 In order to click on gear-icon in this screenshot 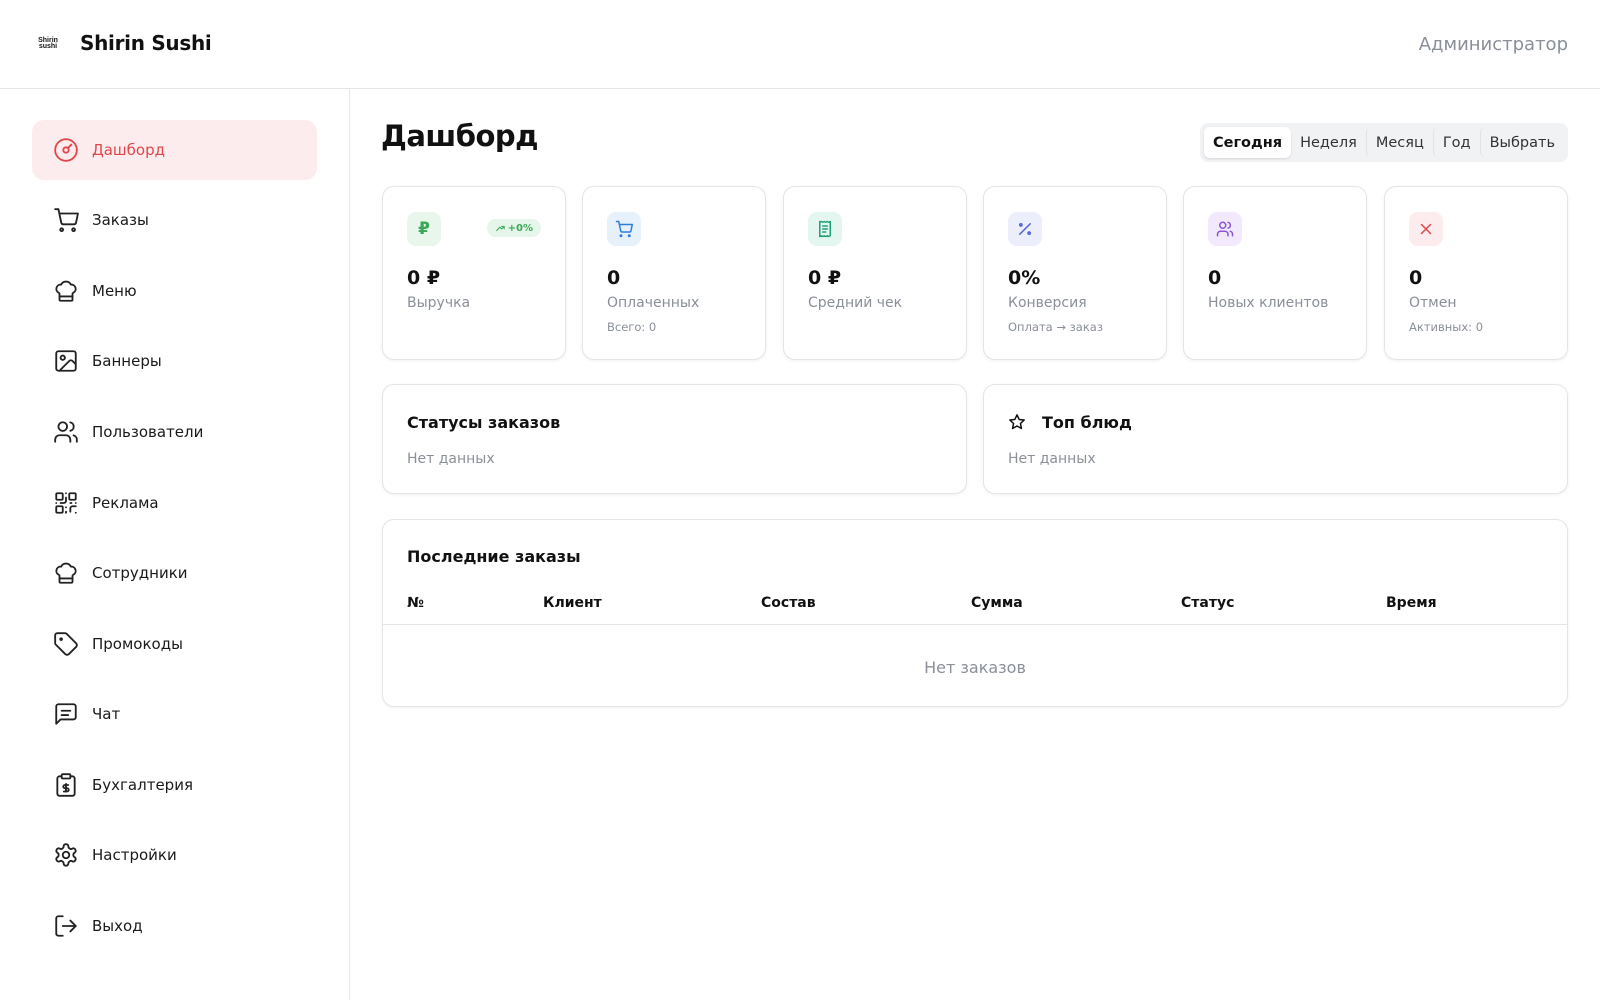, I will do `click(66, 855)`.